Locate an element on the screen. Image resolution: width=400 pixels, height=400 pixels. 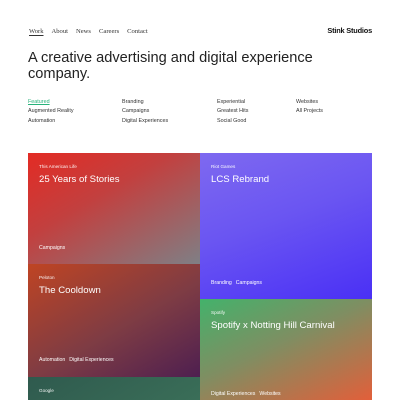
project-tags: Campaigns is located at coordinates (52, 248).